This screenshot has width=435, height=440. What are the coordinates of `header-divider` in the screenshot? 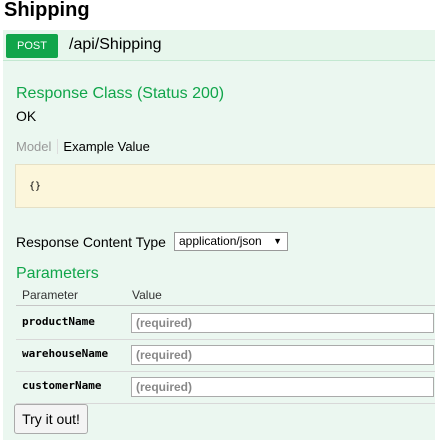 It's located at (225, 305).